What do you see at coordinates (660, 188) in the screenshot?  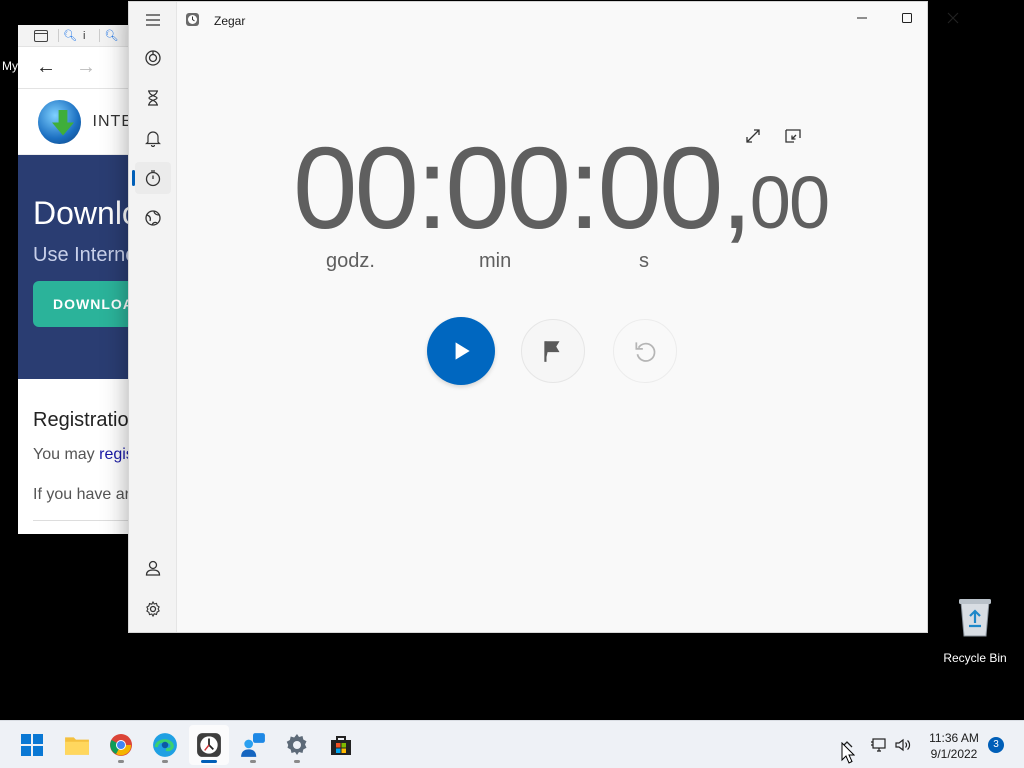 I see `seconds-value: 00` at bounding box center [660, 188].